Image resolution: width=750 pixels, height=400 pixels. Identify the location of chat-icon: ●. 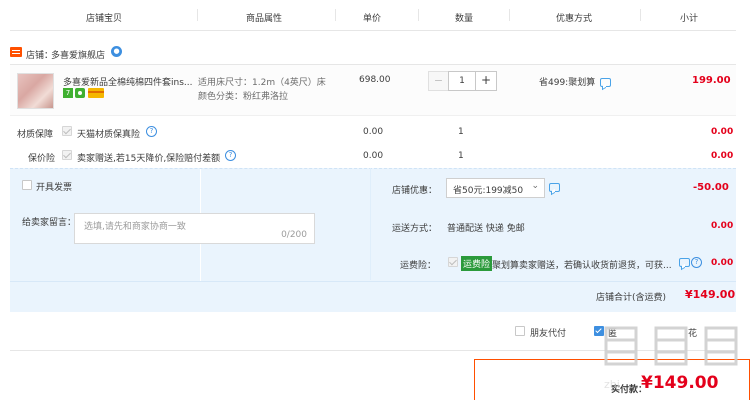
(116, 51).